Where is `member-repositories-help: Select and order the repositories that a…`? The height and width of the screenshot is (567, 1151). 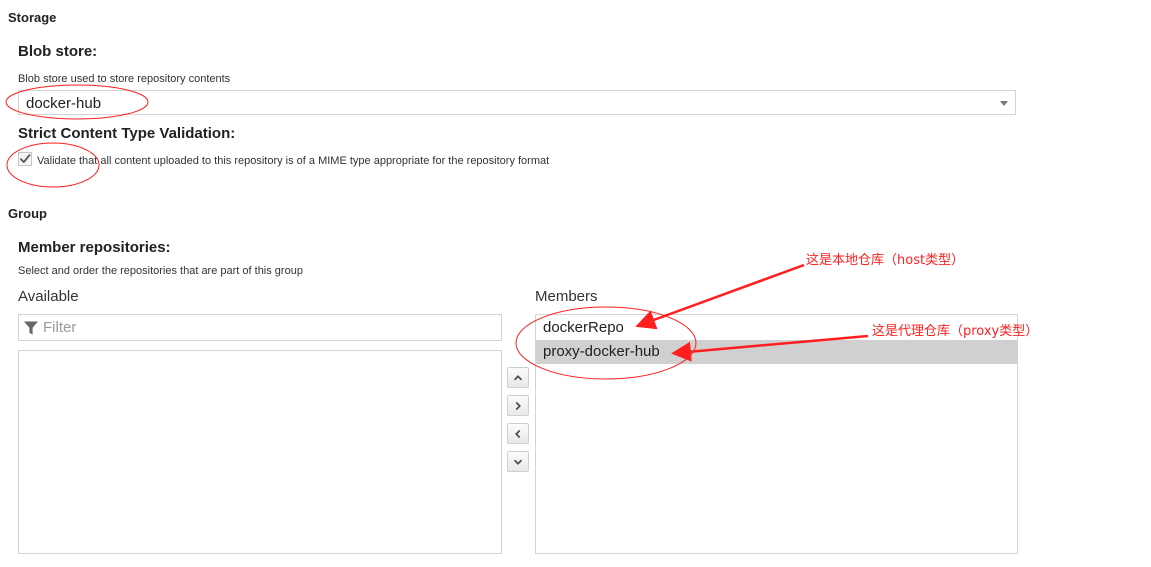 member-repositories-help: Select and order the repositories that a… is located at coordinates (160, 271).